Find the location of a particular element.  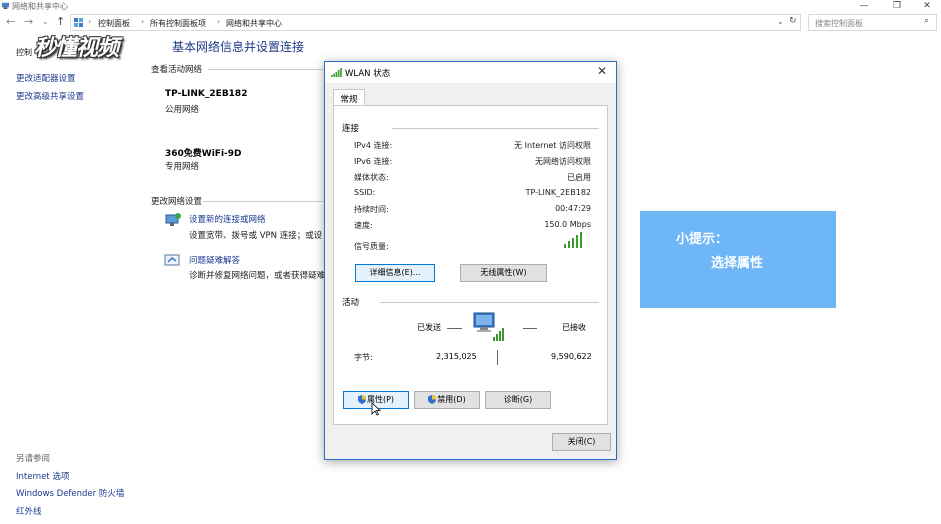

change-adapter-settings-link: 更改适配器设置 is located at coordinates (46, 78).